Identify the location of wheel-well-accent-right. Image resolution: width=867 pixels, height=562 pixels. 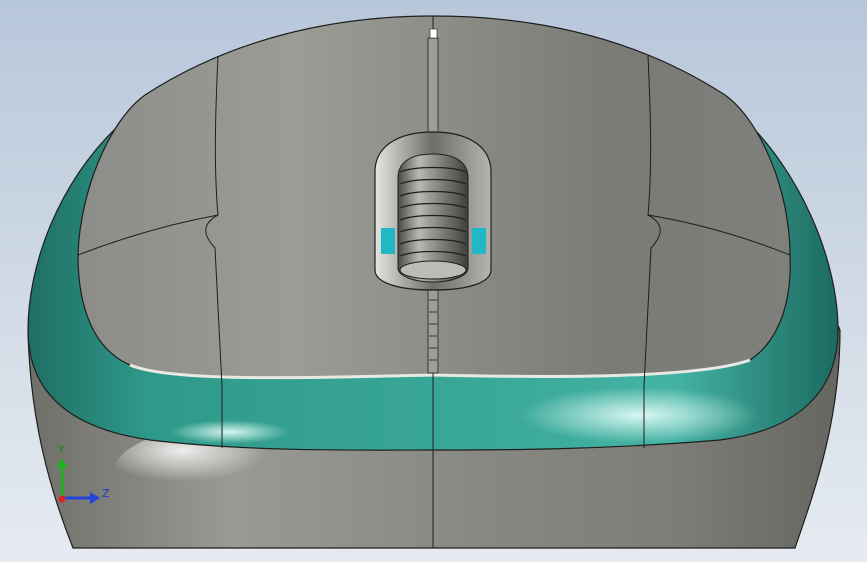
(479, 241).